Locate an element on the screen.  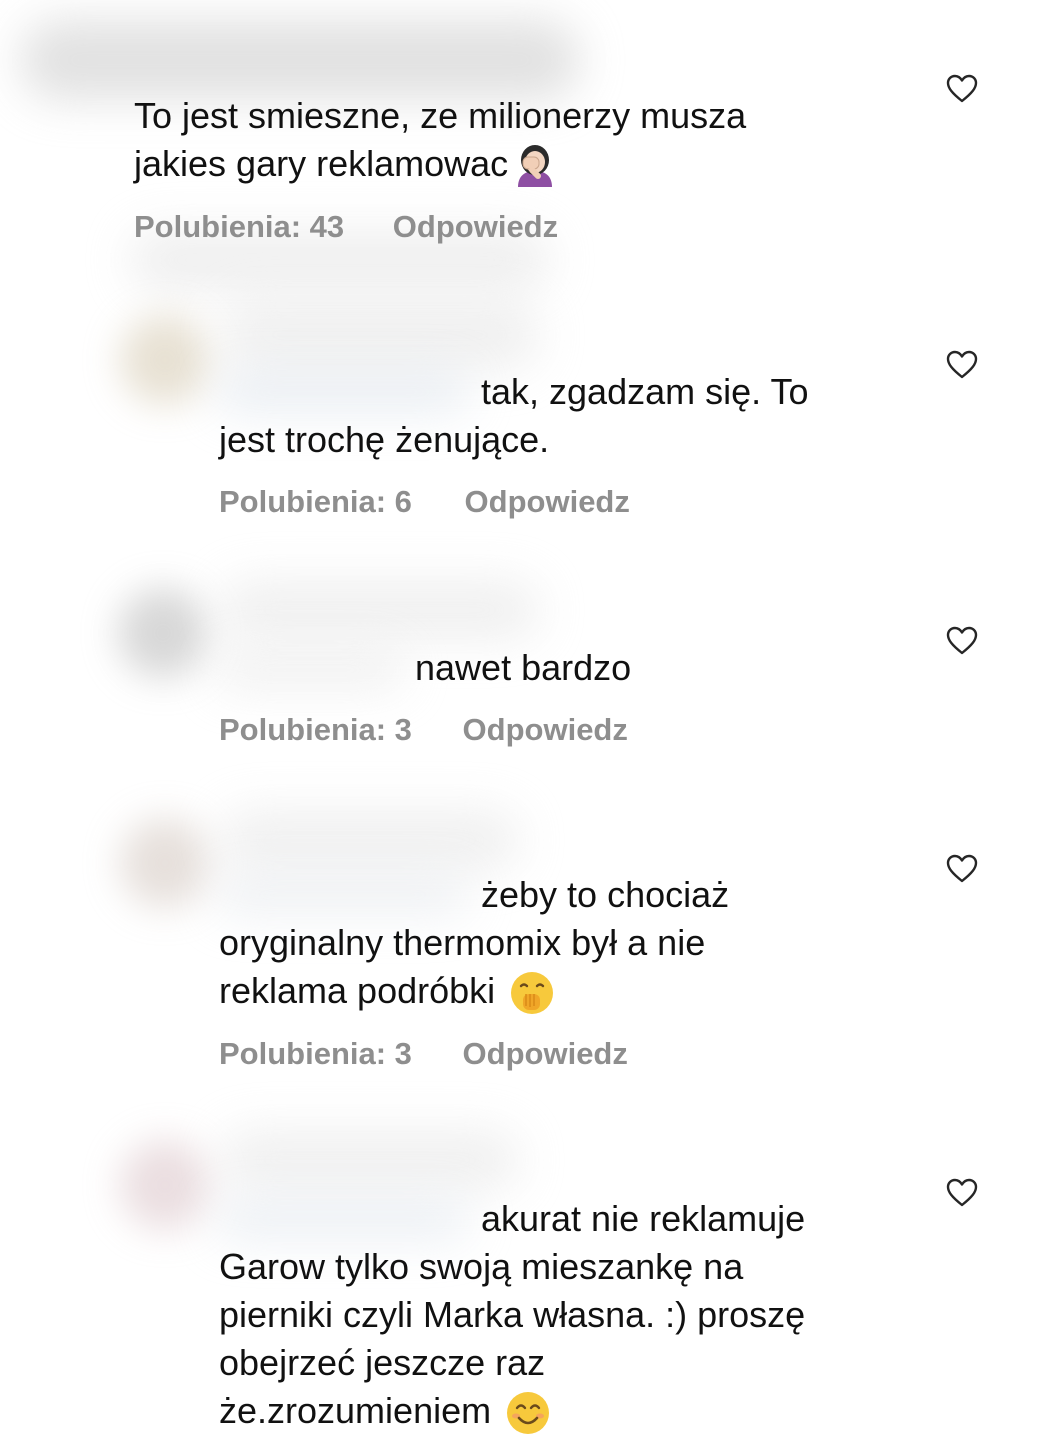
comment-line: pierniki czyli Marka własna. :) proszę is located at coordinates (512, 1314).